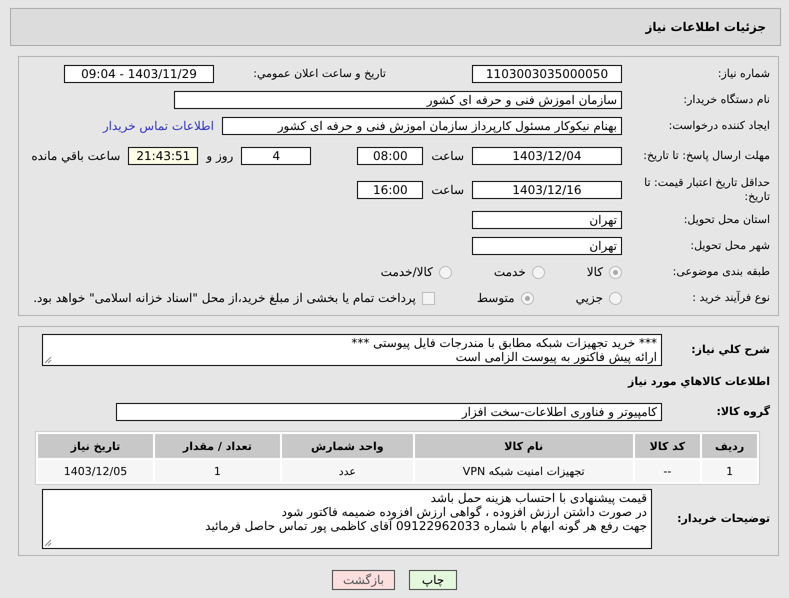 The image size is (789, 598). Describe the element at coordinates (433, 580) in the screenshot. I see `print-button: چاپ` at that location.